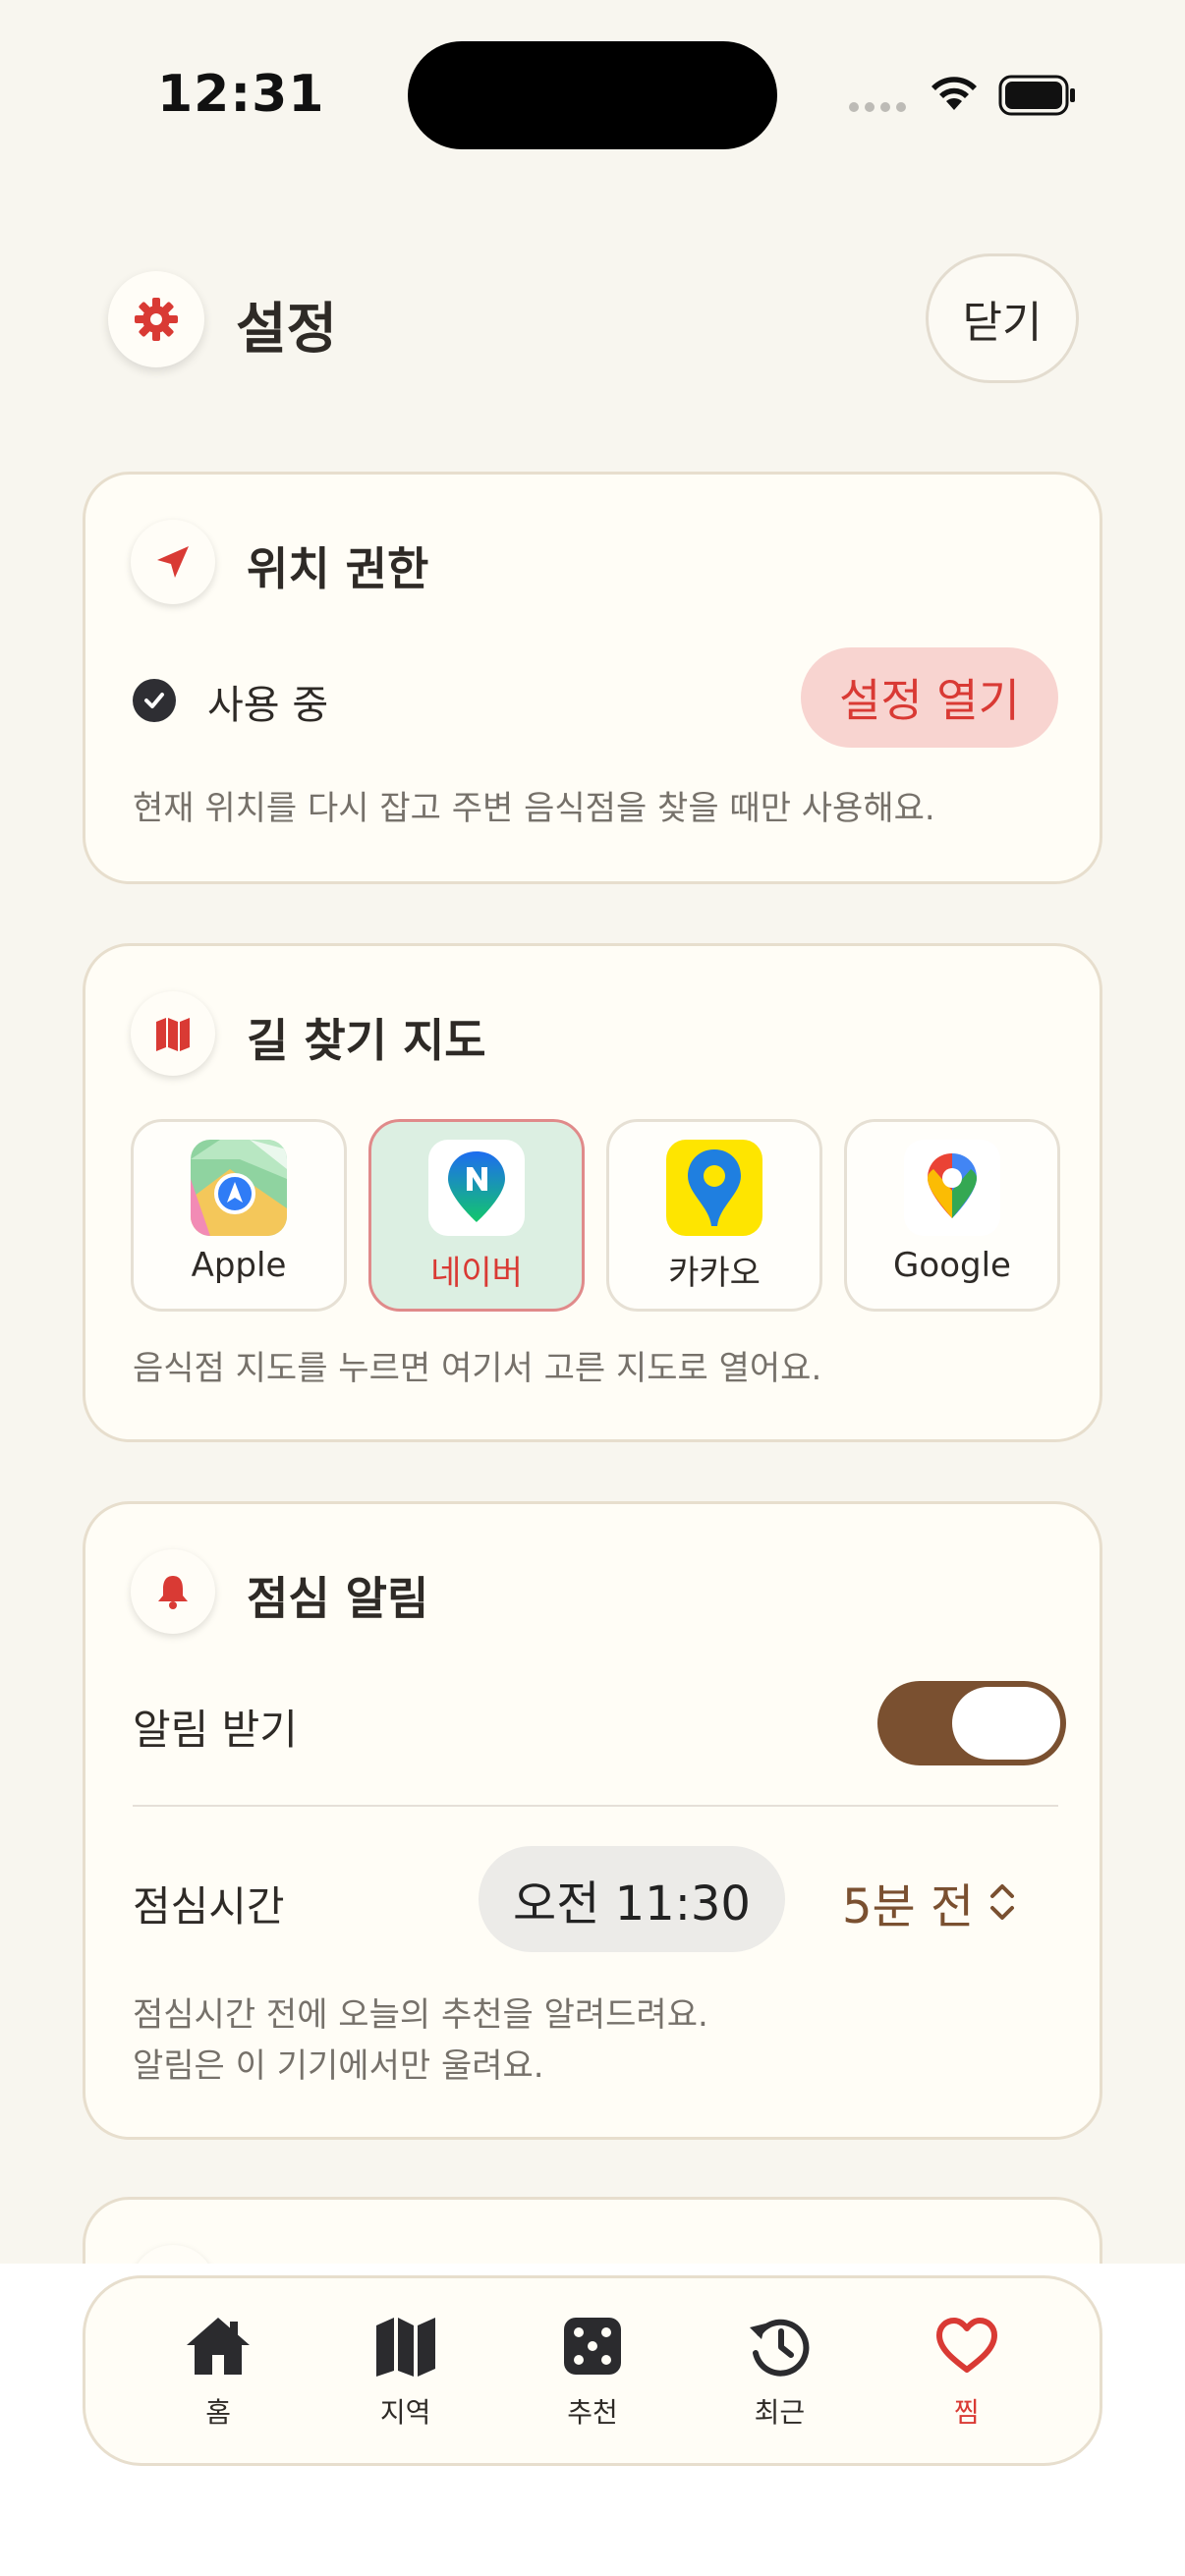 The width and height of the screenshot is (1185, 2576). I want to click on map-option-list: Apple 네이버 카카오 Google, so click(596, 1215).